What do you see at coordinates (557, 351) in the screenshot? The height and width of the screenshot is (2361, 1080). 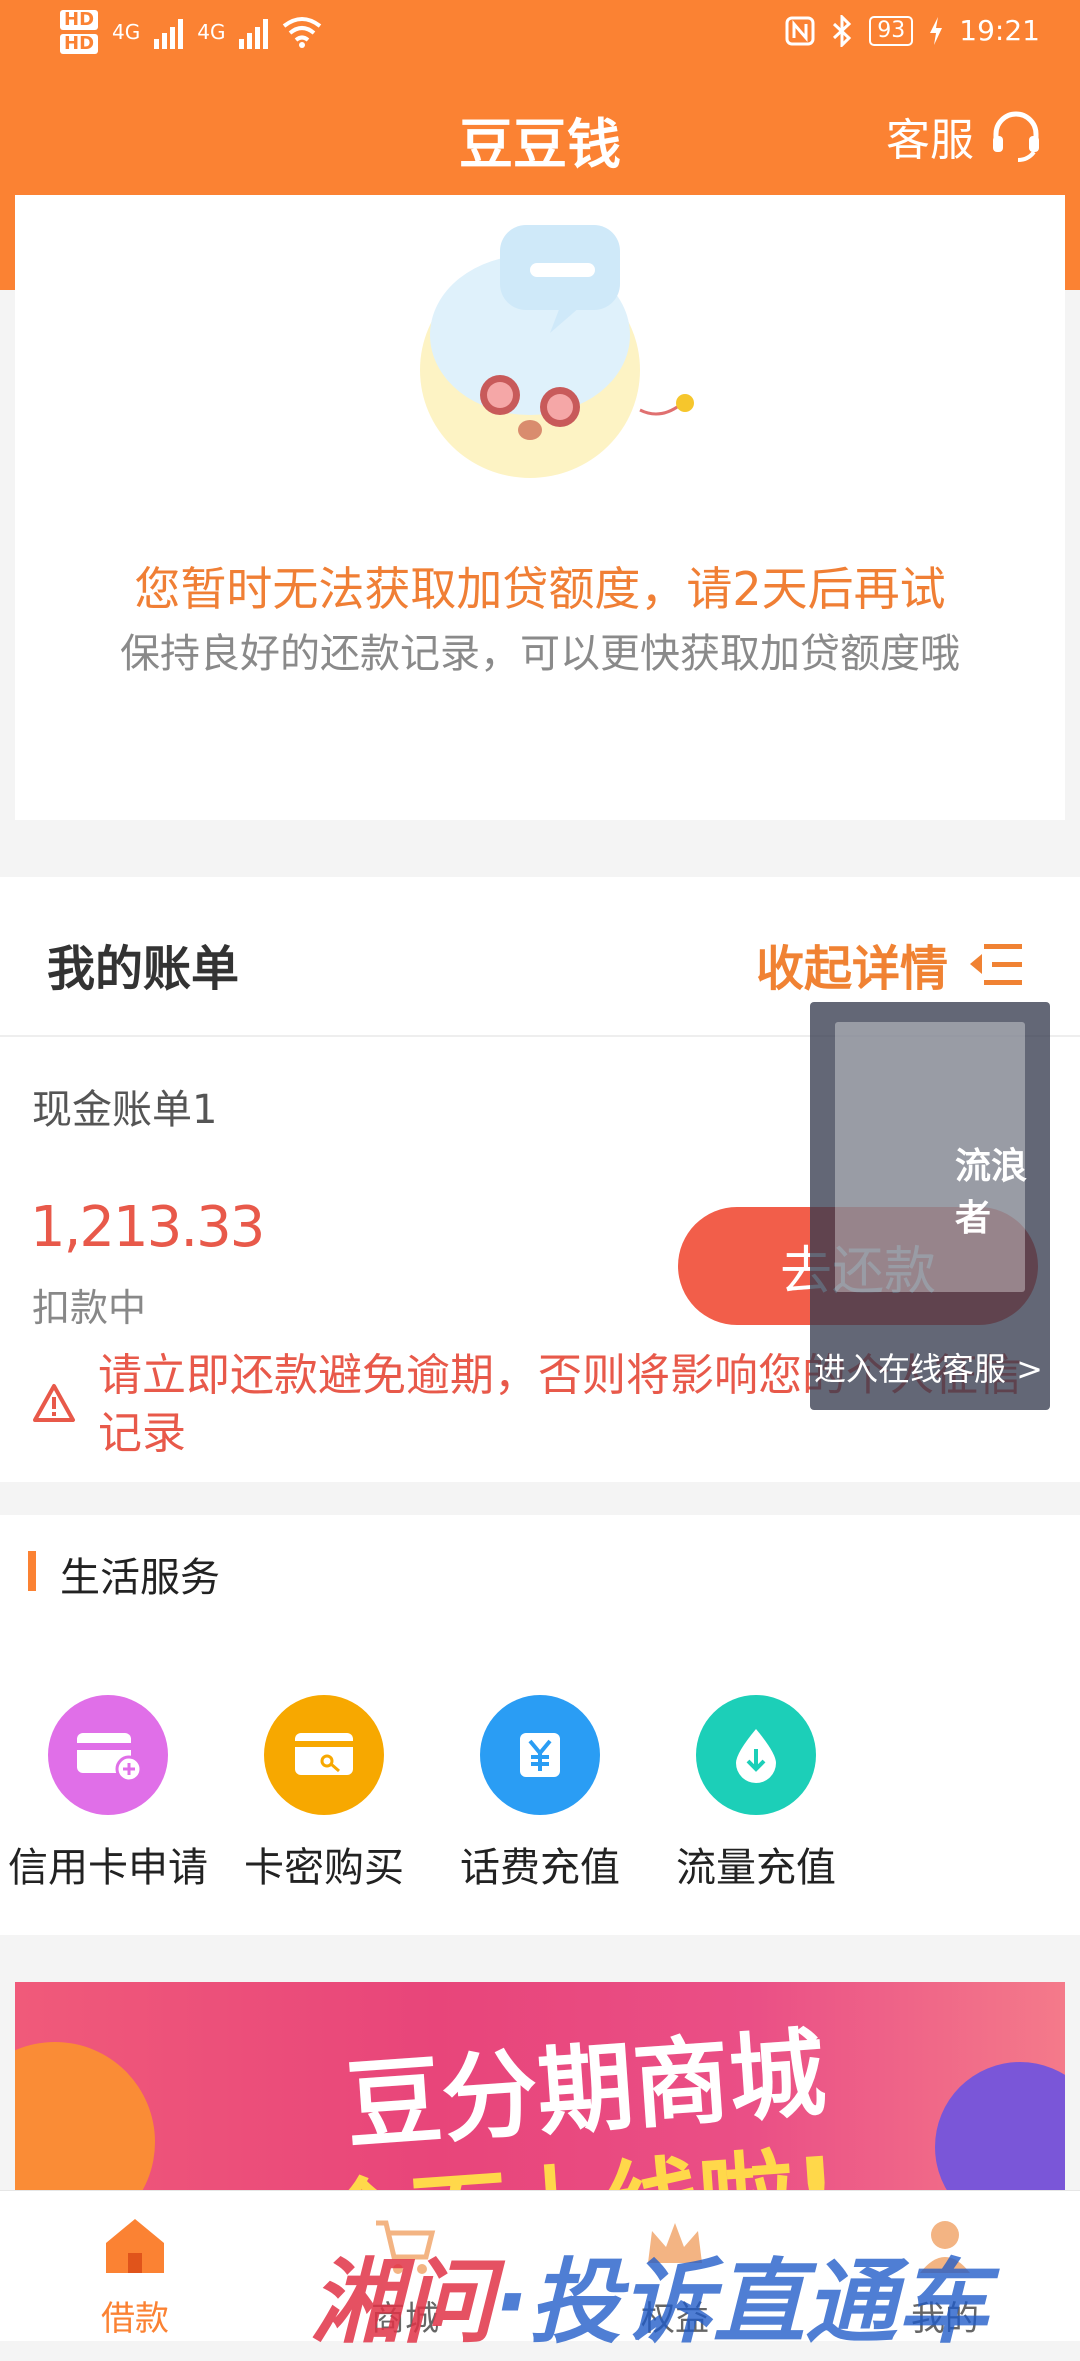 I see `mascot-illustration` at bounding box center [557, 351].